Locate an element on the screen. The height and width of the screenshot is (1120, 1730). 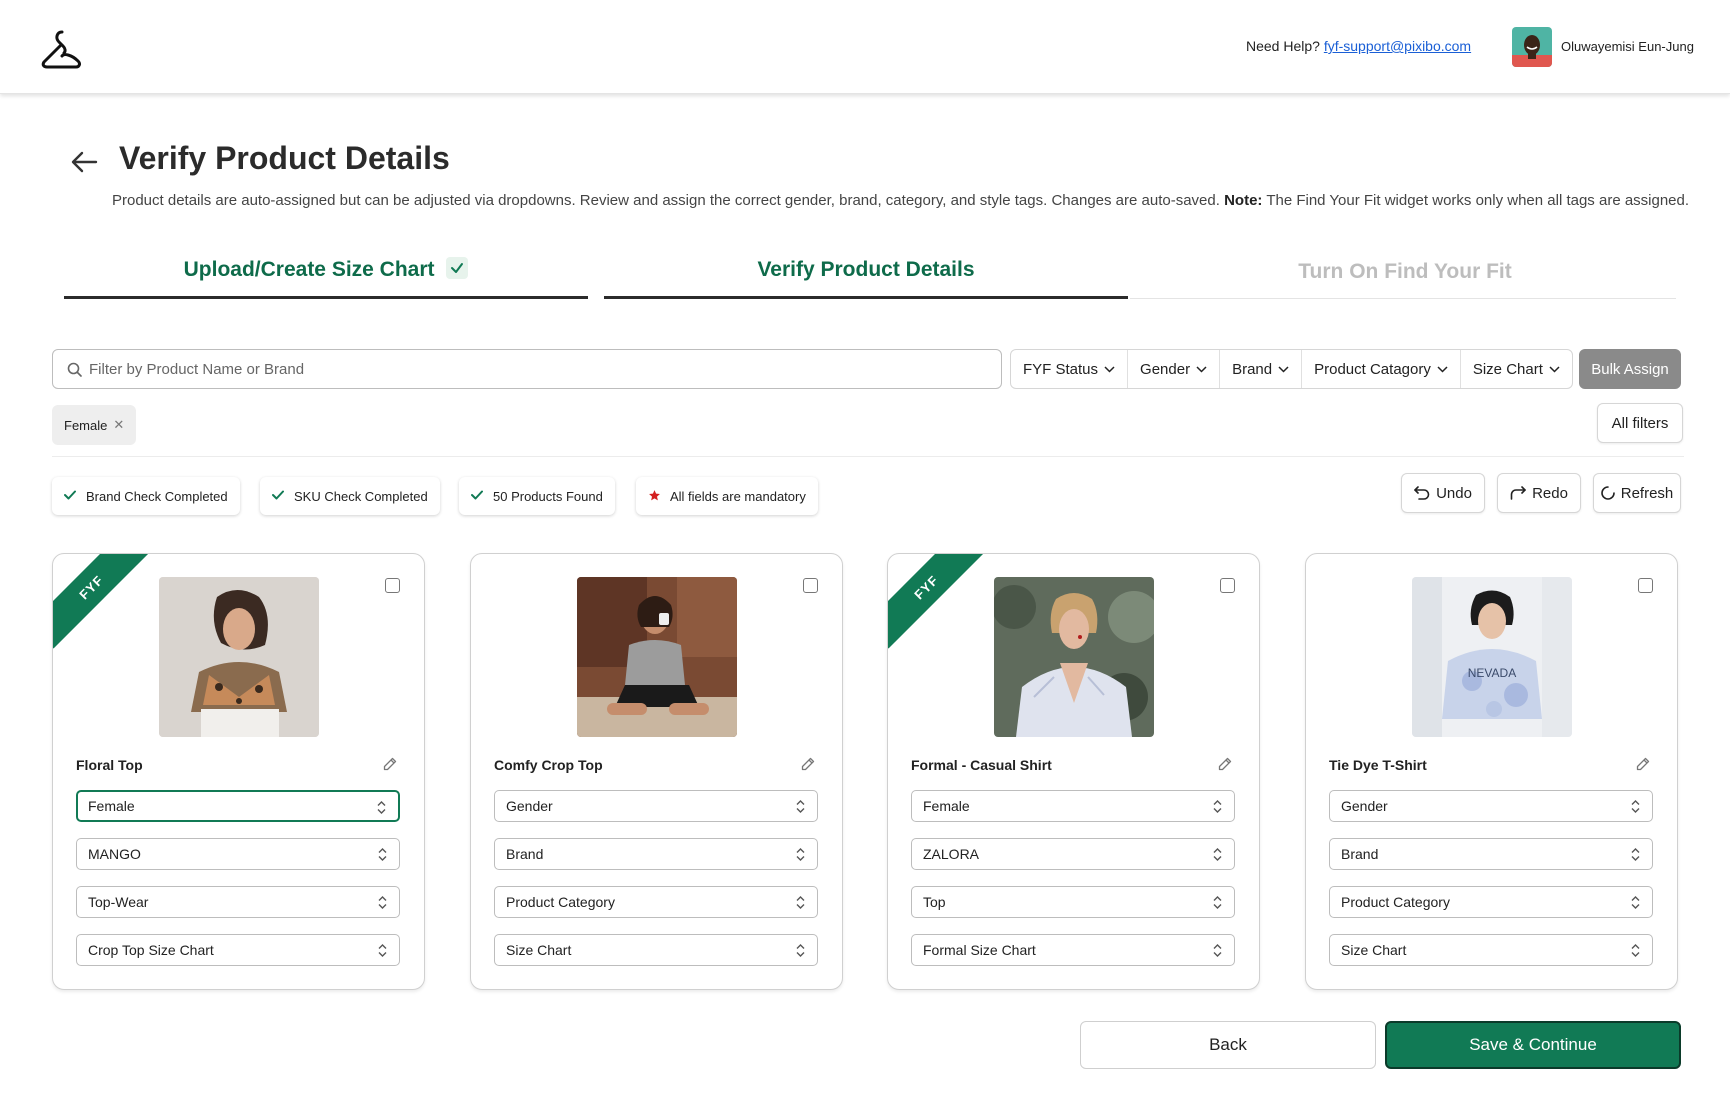
select-value: MANGO is located at coordinates (114, 854).